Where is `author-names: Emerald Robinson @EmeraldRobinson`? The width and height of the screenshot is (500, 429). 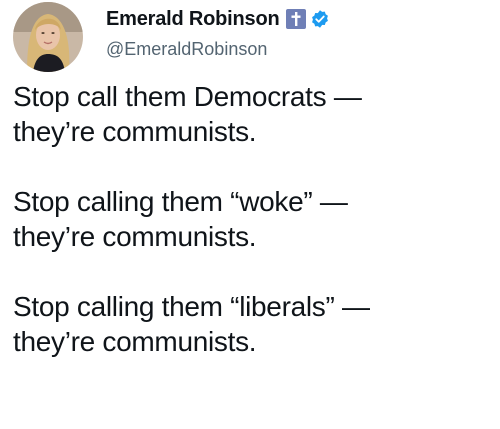
author-names: Emerald Robinson @EmeraldRobinson is located at coordinates (218, 31).